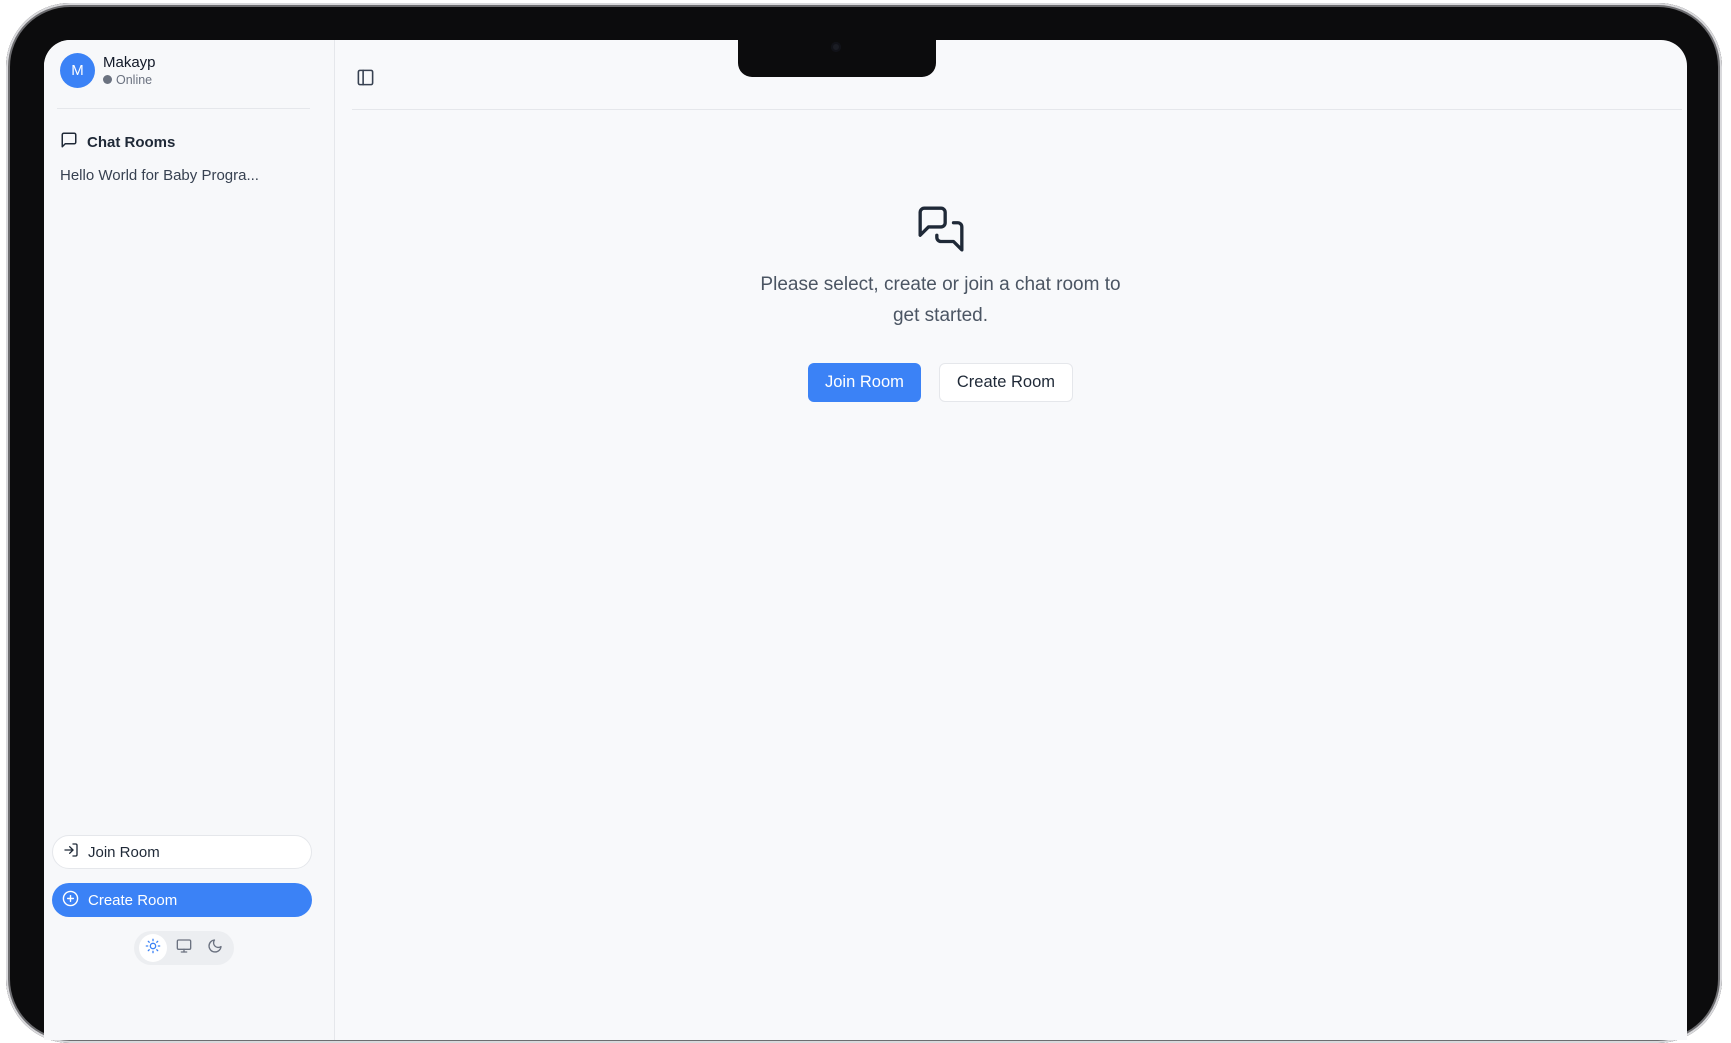  What do you see at coordinates (70, 900) in the screenshot?
I see `plus-circle-icon` at bounding box center [70, 900].